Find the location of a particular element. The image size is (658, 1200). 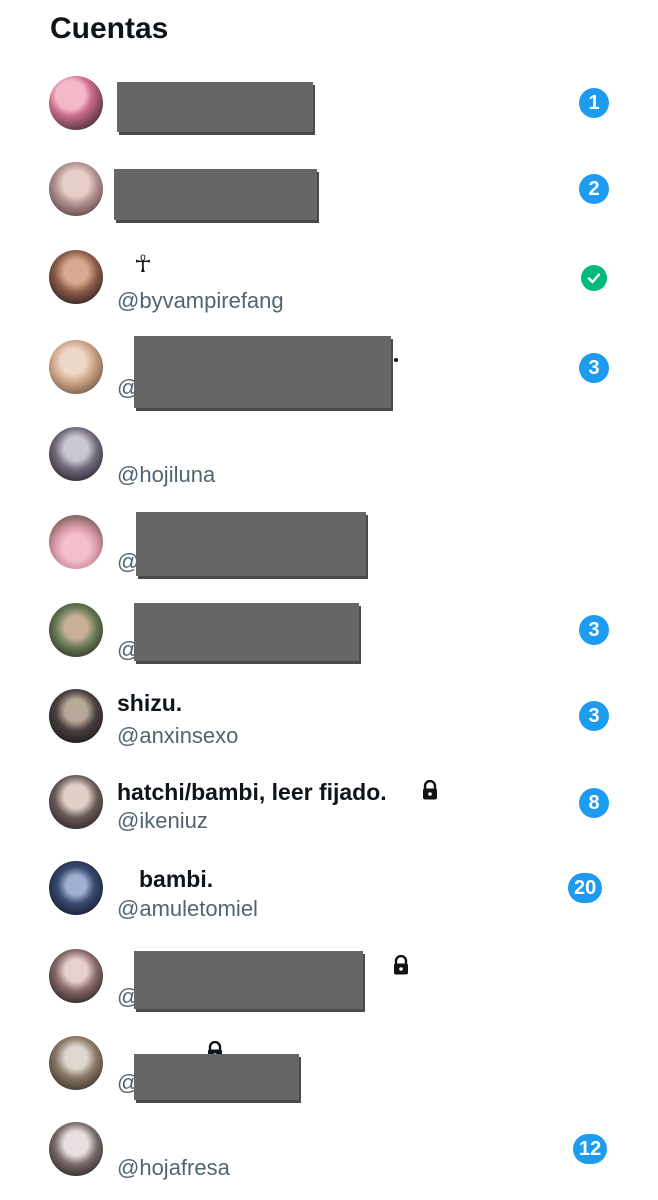

account-row: @hojiluna is located at coordinates (329, 447).